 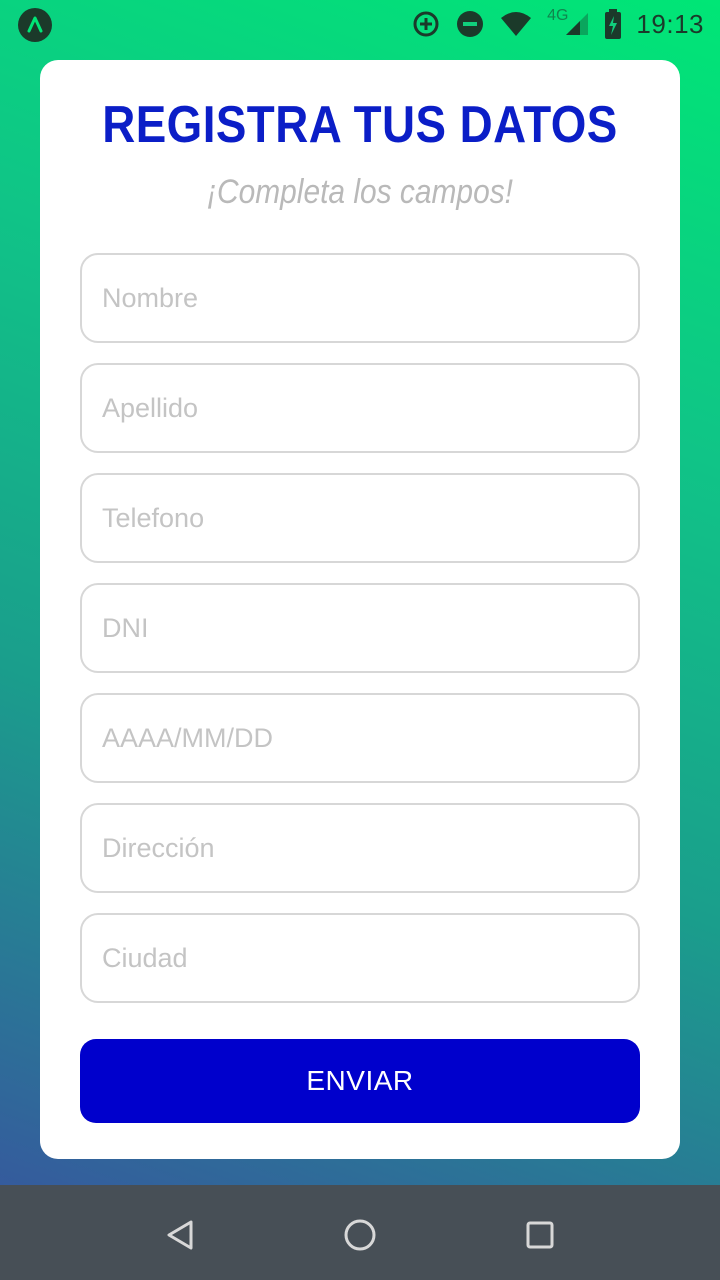 I want to click on nombre-field, so click(x=360, y=298).